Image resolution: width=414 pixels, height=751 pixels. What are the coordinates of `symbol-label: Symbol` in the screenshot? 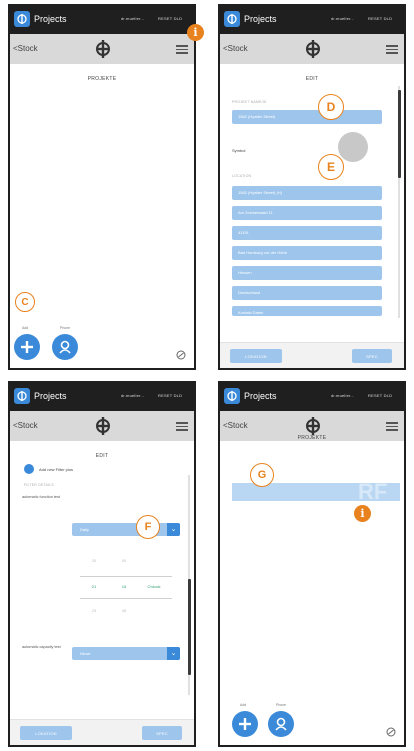 It's located at (239, 150).